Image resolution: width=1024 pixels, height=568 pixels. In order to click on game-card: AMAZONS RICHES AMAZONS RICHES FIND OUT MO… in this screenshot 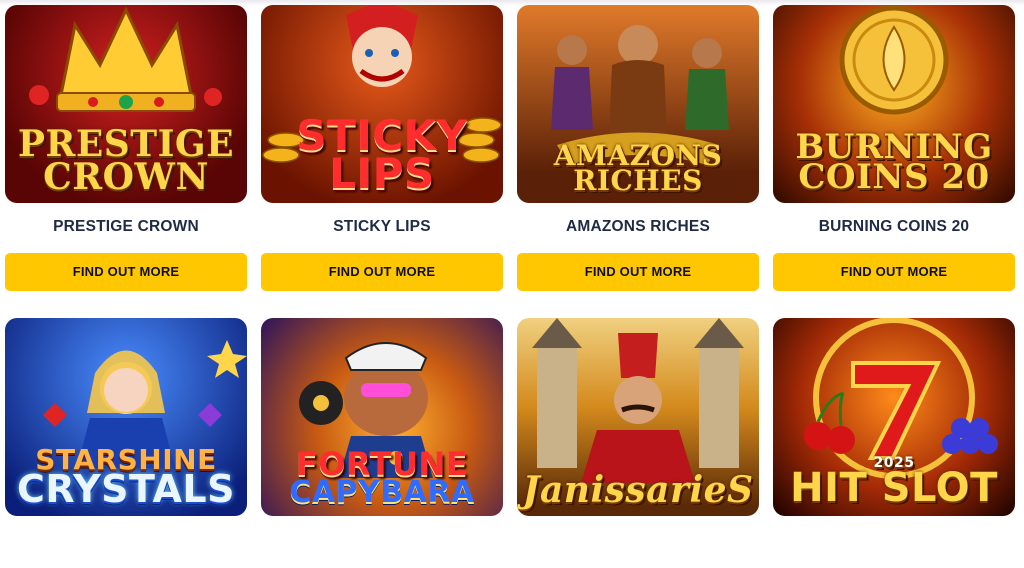, I will do `click(638, 148)`.